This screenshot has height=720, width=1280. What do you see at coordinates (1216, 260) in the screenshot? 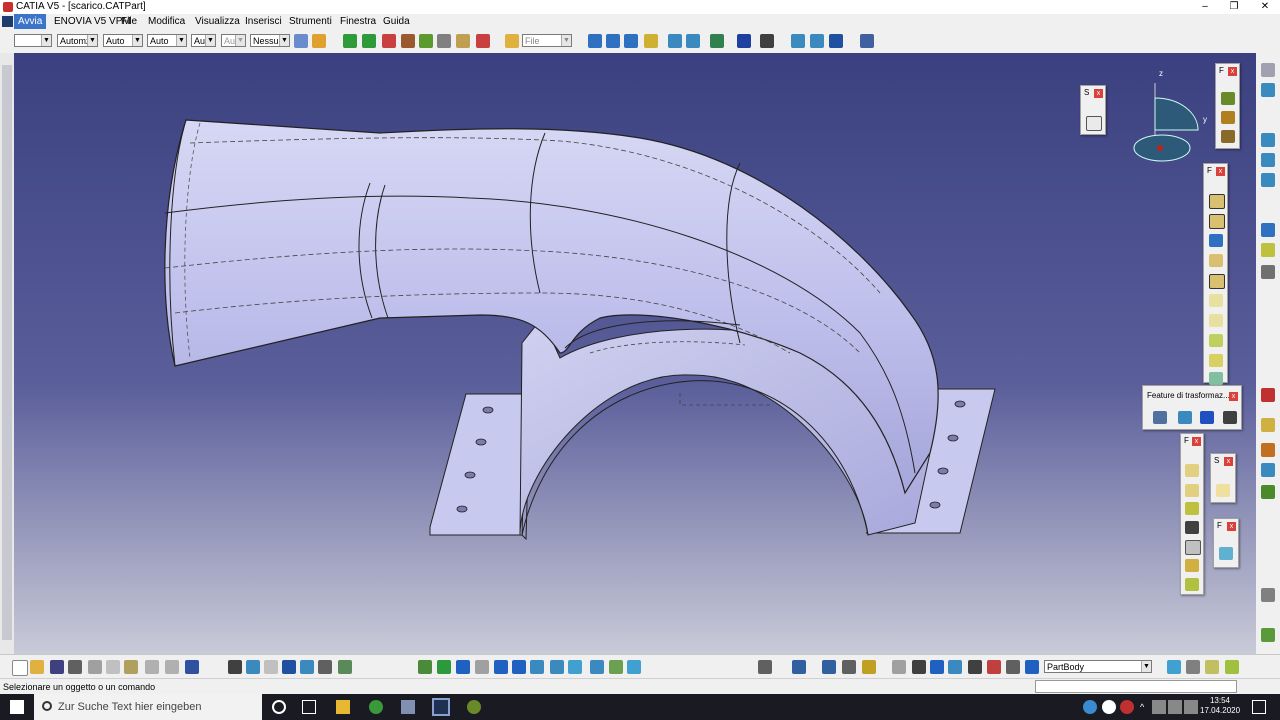
I see `groove-icon` at bounding box center [1216, 260].